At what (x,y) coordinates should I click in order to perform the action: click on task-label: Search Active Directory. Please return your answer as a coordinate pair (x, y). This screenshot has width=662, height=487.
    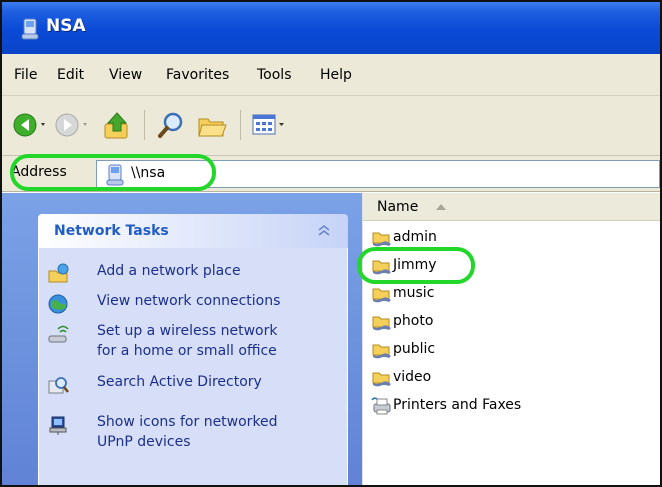
    Looking at the image, I should click on (179, 382).